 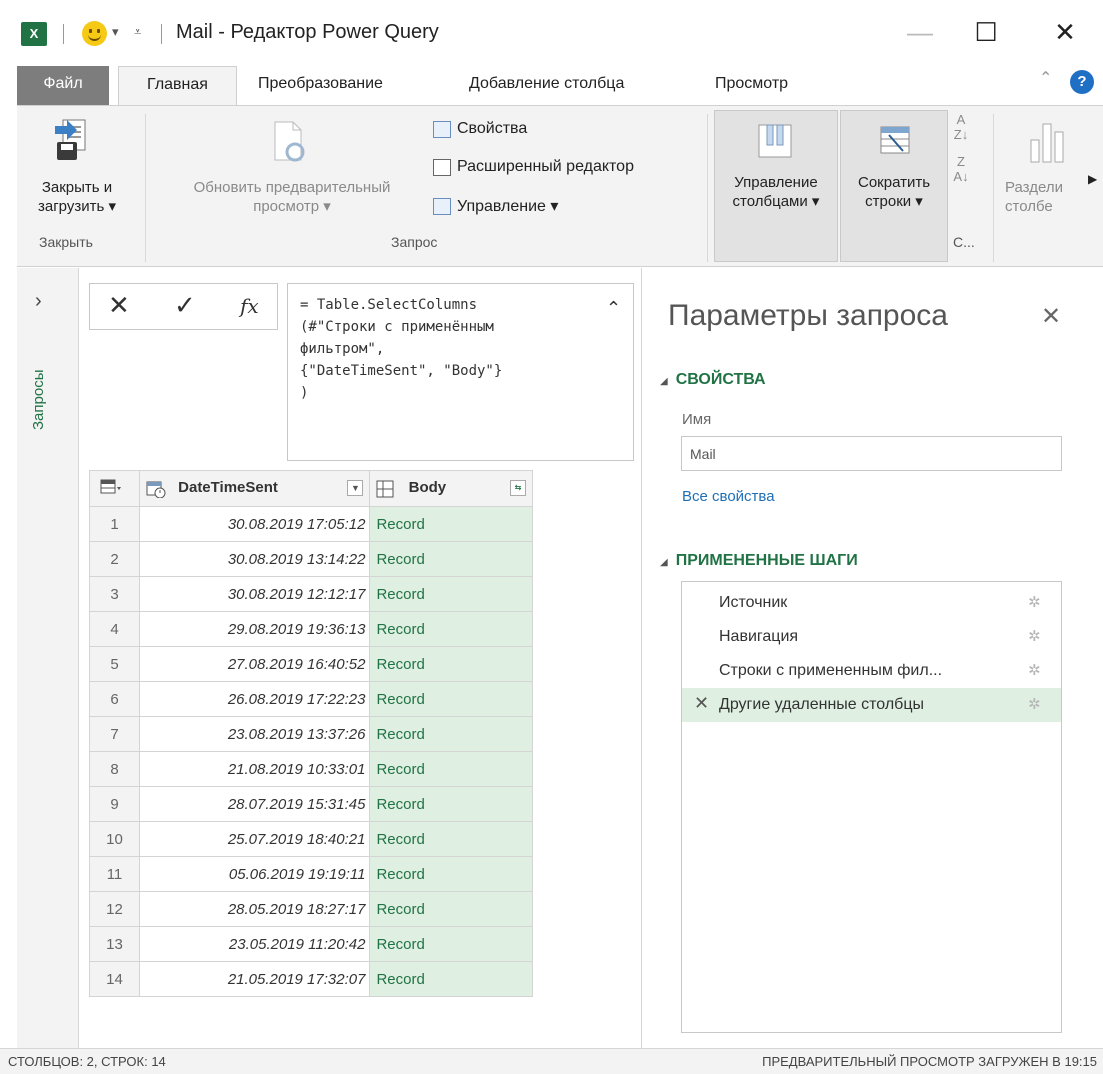 What do you see at coordinates (254, 839) in the screenshot?
I see `cell-datetimesent: 25.07.2019 18:40:21` at bounding box center [254, 839].